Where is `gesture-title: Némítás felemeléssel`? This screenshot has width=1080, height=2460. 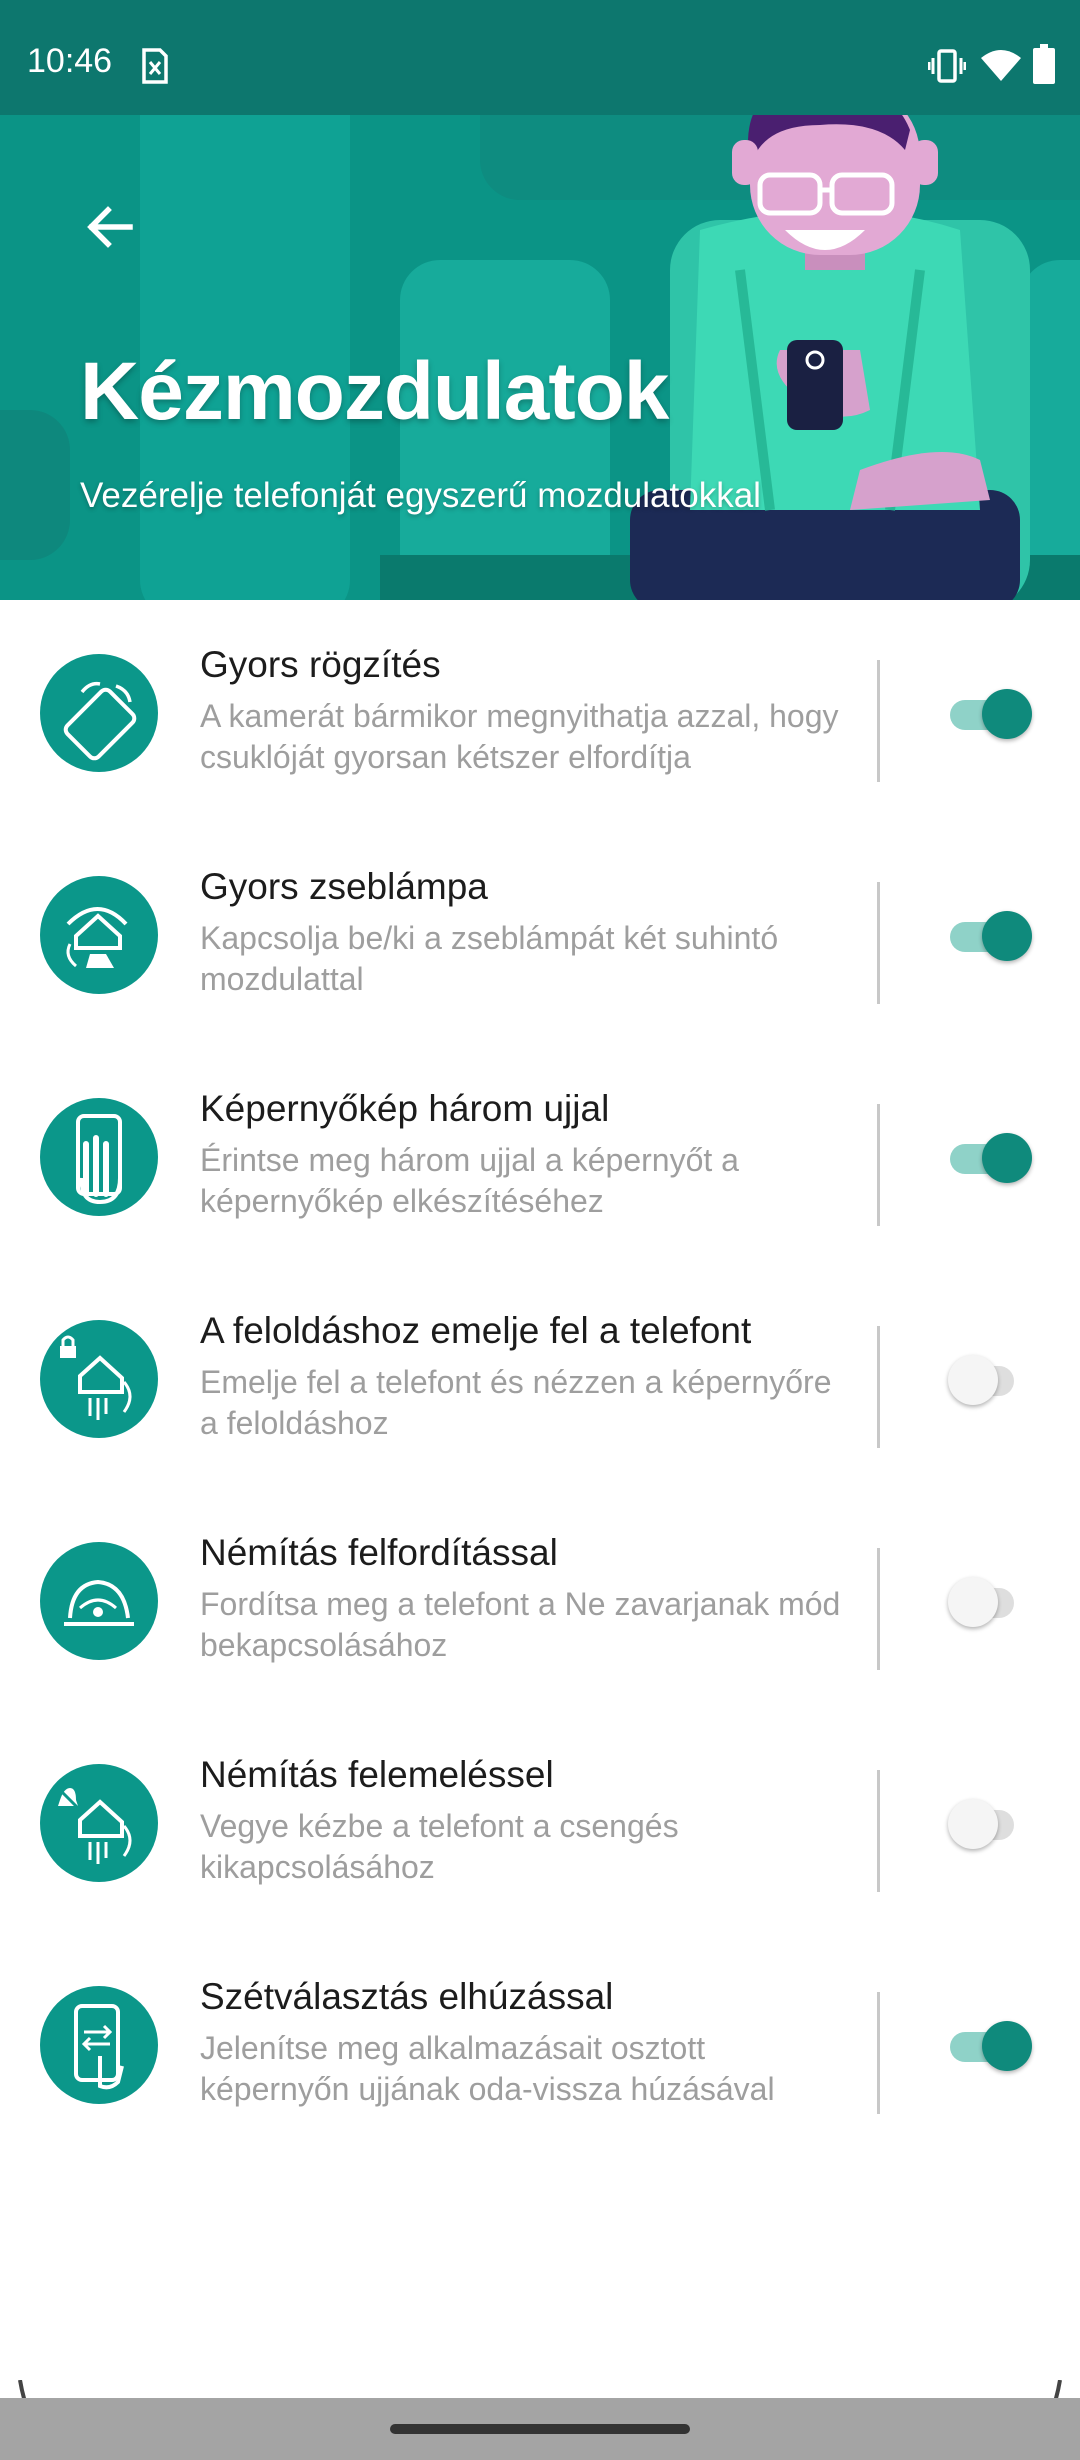 gesture-title: Némítás felemeléssel is located at coordinates (377, 1774).